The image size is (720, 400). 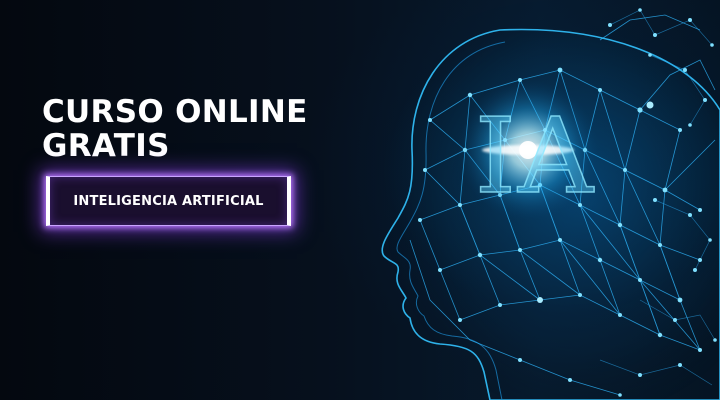 What do you see at coordinates (106, 146) in the screenshot?
I see `headline-line-2: GRATIS` at bounding box center [106, 146].